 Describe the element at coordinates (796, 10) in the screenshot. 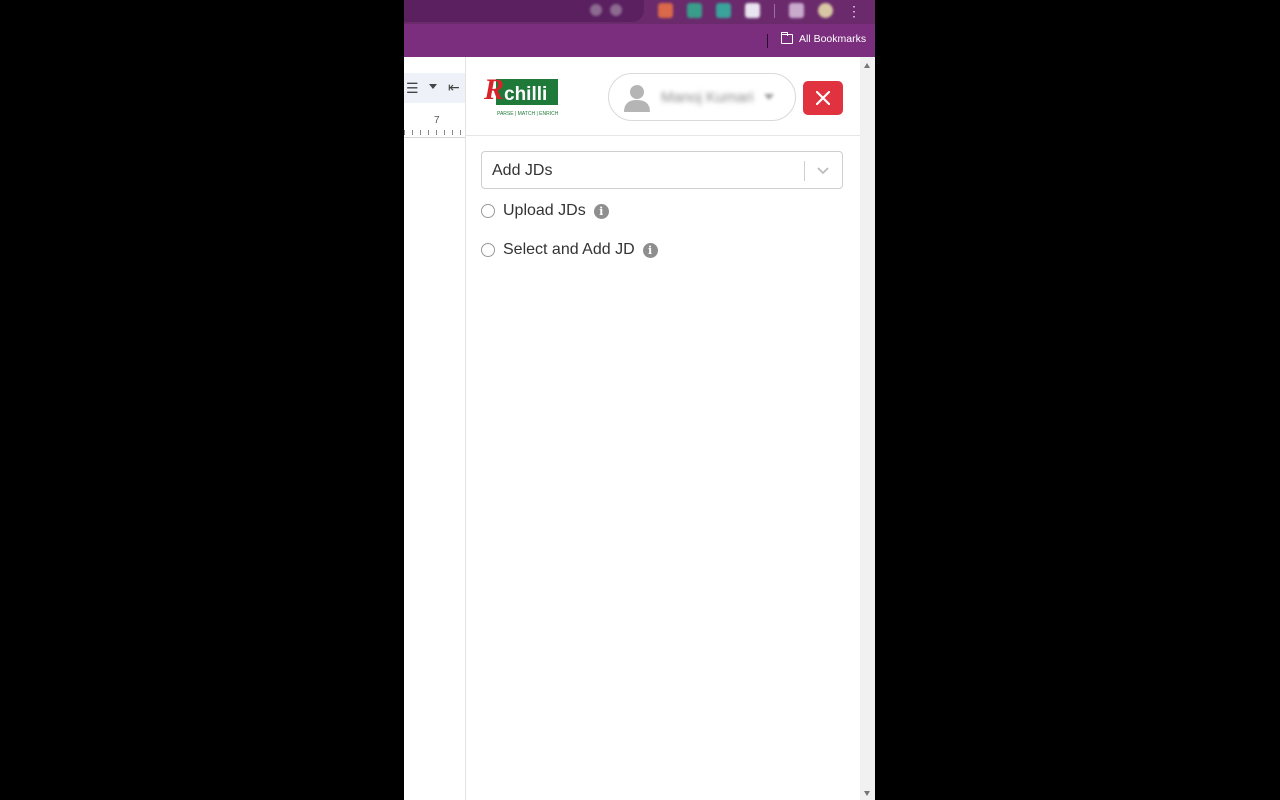

I see `side-panel-icon` at that location.